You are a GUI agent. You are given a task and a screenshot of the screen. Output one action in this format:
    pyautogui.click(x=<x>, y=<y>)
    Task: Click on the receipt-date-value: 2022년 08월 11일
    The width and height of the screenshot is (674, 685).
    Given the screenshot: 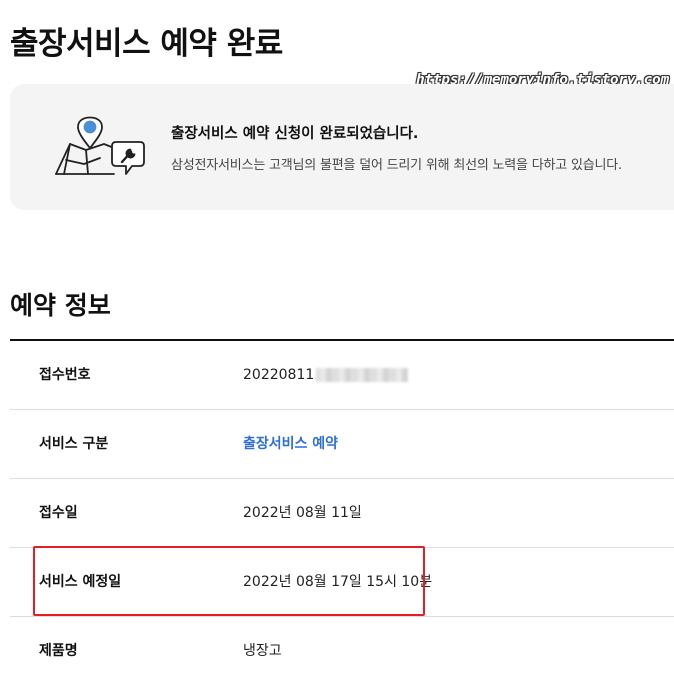 What is the action you would take?
    pyautogui.click(x=302, y=513)
    